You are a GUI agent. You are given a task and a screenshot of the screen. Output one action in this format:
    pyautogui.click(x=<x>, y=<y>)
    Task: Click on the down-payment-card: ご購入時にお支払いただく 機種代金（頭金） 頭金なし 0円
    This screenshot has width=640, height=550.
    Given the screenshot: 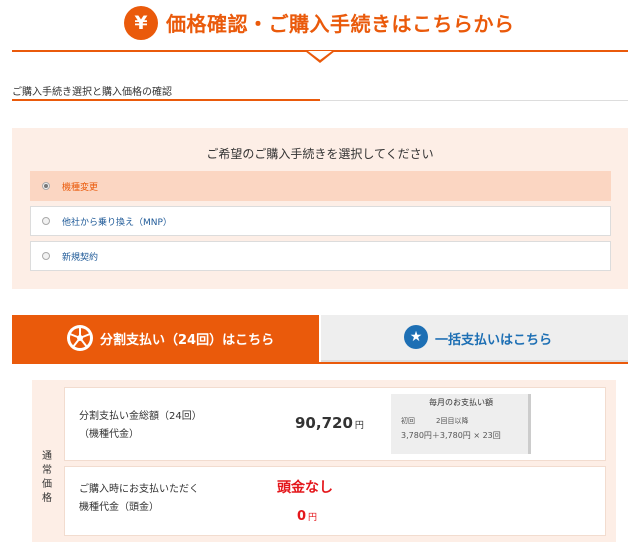 What is the action you would take?
    pyautogui.click(x=335, y=501)
    